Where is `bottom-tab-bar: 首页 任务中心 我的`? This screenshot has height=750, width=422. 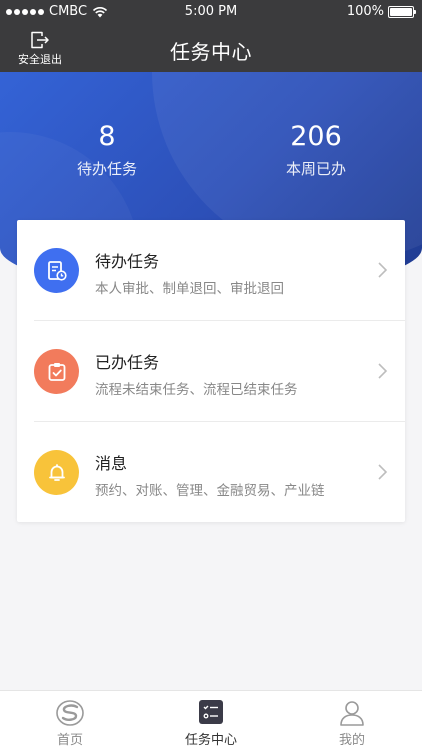 bottom-tab-bar: 首页 任务中心 我的 is located at coordinates (211, 720).